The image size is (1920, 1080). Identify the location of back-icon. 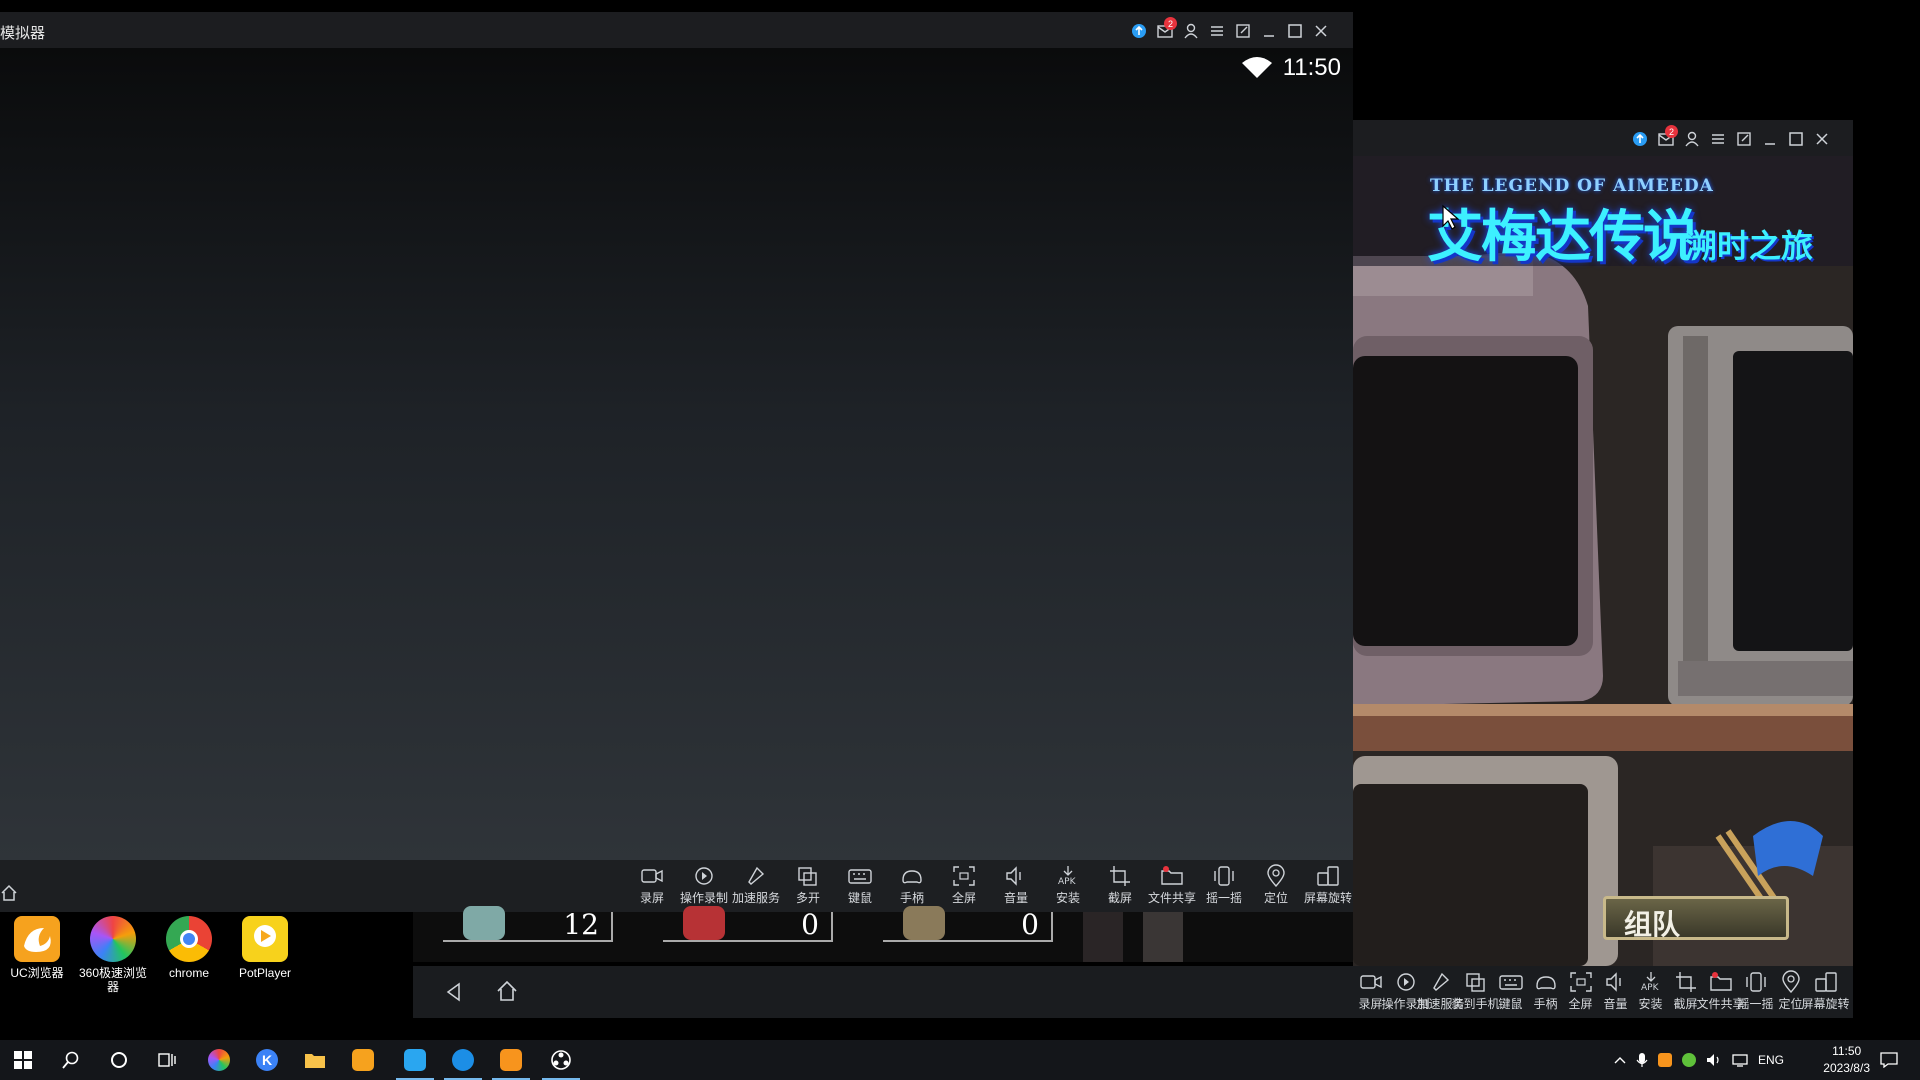
(454, 992).